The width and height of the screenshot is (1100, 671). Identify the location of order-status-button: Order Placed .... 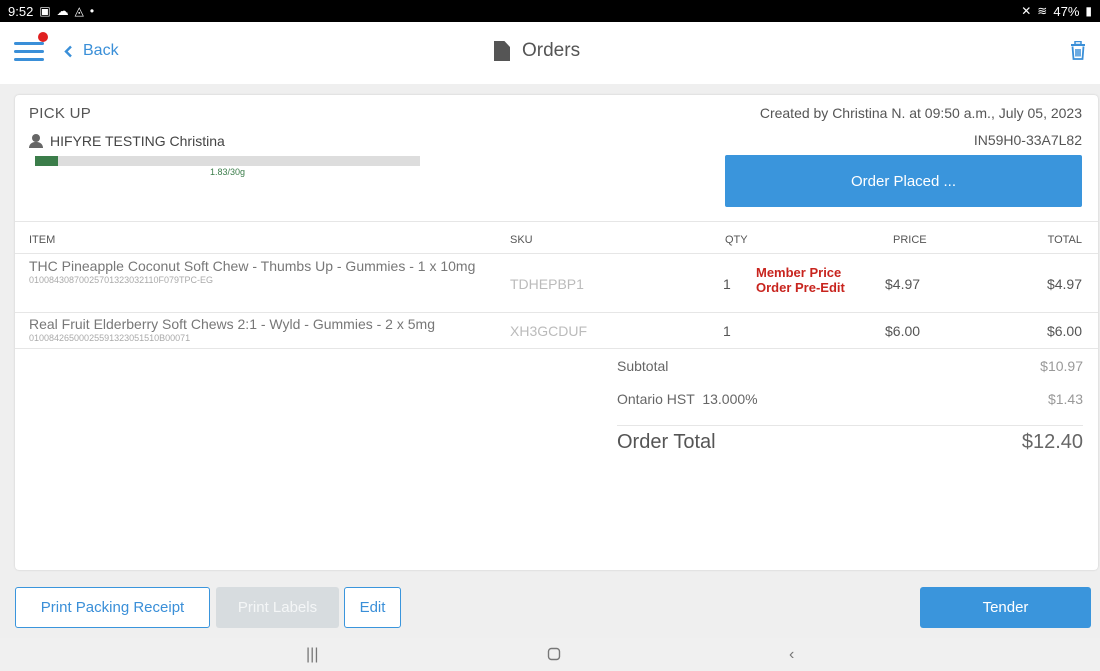
(903, 181).